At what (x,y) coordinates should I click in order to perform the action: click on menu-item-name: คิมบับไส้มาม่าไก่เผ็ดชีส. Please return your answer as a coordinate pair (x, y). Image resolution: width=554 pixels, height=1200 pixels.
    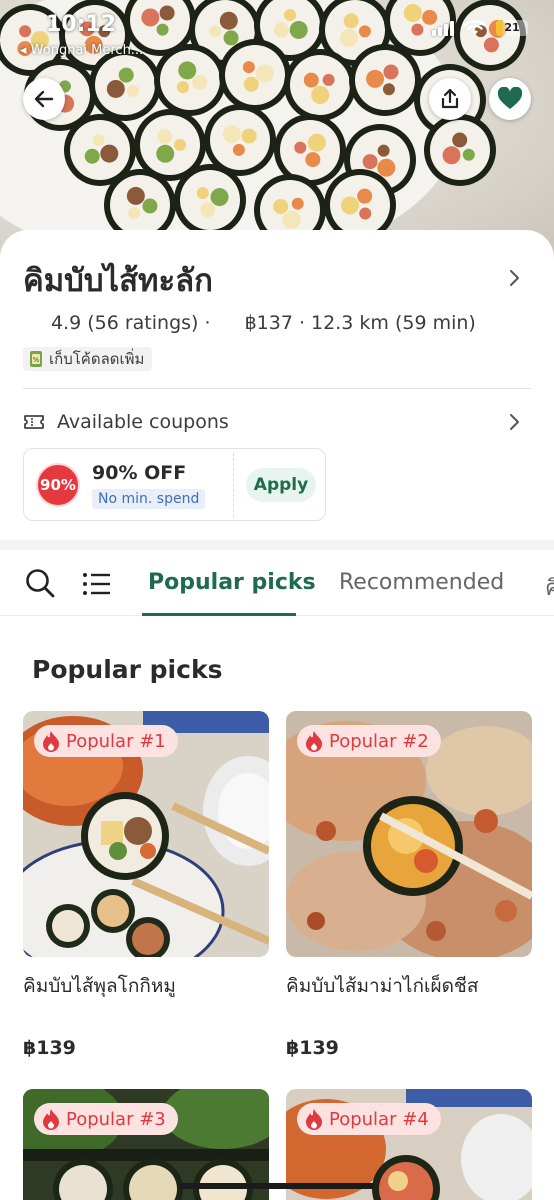
    Looking at the image, I should click on (382, 986).